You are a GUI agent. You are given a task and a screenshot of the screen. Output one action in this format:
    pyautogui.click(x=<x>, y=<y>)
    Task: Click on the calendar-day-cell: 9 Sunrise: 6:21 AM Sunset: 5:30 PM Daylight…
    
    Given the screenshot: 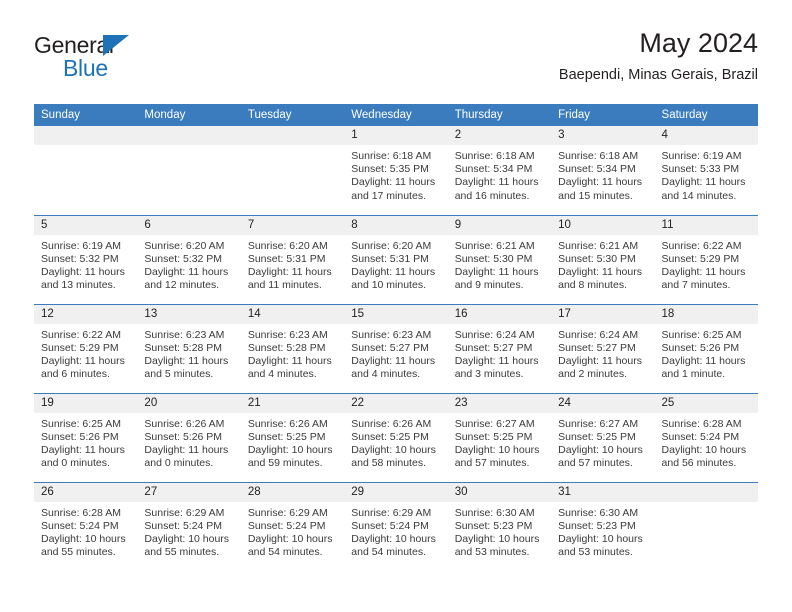 What is the action you would take?
    pyautogui.click(x=499, y=259)
    